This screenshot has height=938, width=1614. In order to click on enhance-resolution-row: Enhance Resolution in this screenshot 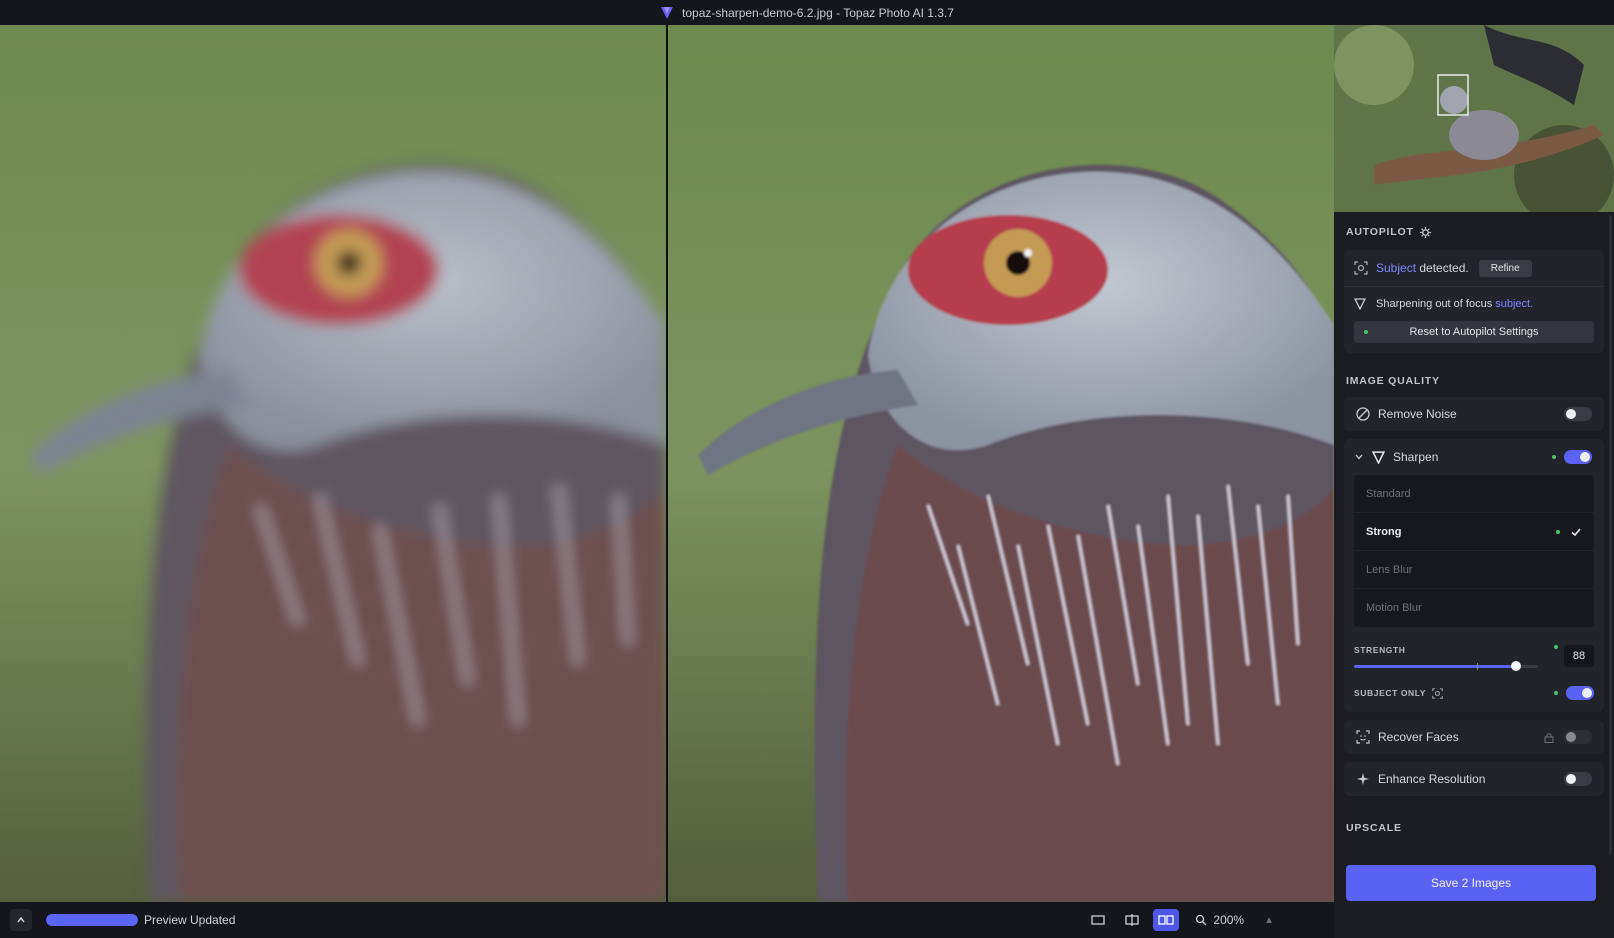, I will do `click(1474, 779)`.